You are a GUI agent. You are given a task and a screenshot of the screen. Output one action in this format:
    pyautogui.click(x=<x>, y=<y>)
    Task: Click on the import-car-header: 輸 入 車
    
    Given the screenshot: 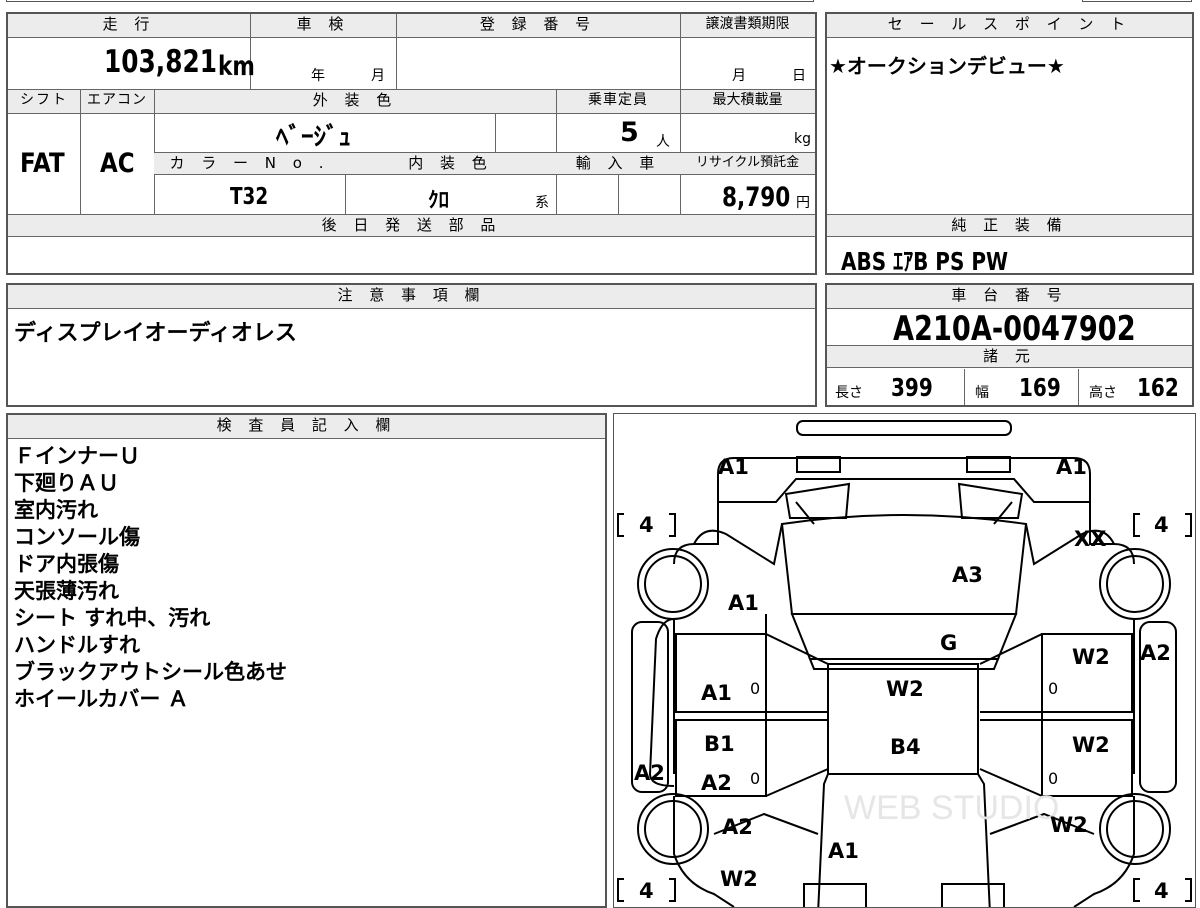 What is the action you would take?
    pyautogui.click(x=618, y=164)
    